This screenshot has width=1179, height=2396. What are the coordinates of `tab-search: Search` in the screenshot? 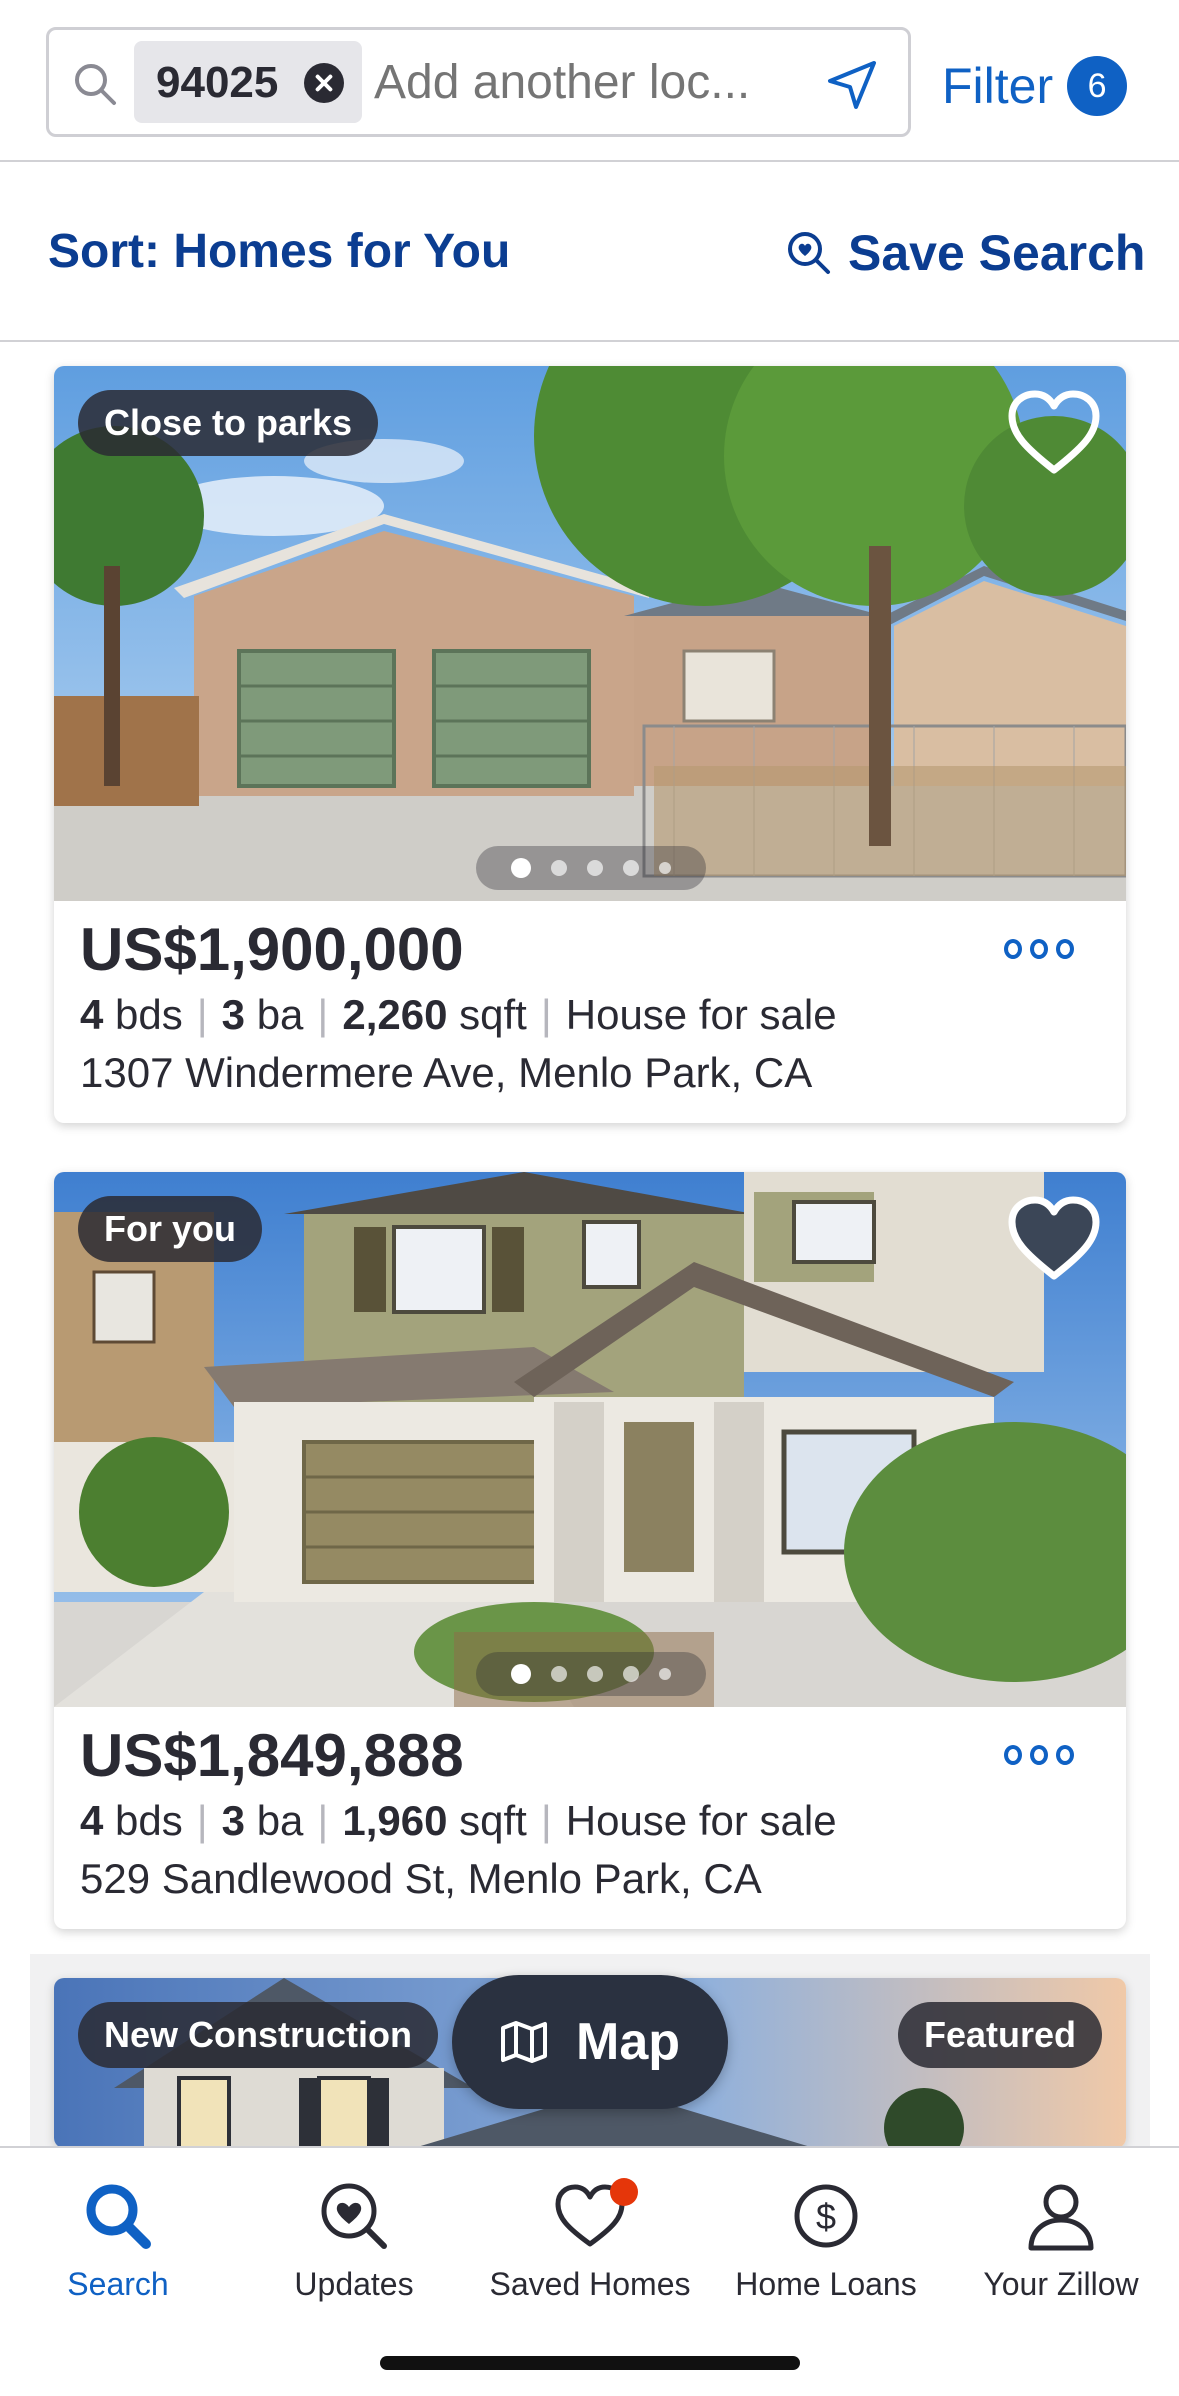 It's located at (118, 2243).